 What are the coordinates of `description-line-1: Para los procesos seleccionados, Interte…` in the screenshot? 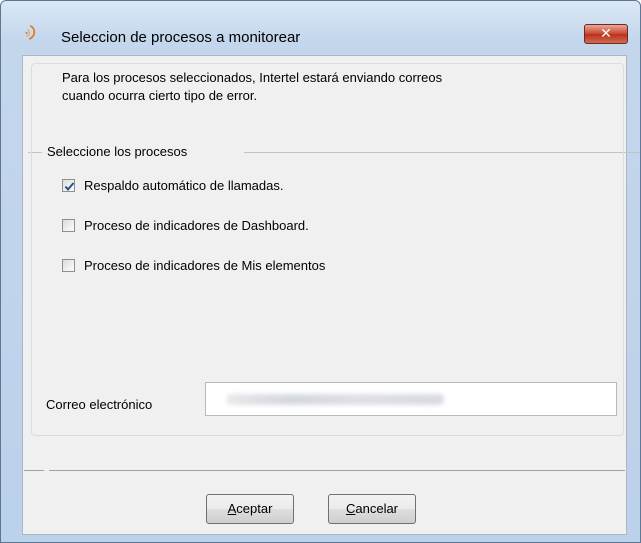 It's located at (252, 77).